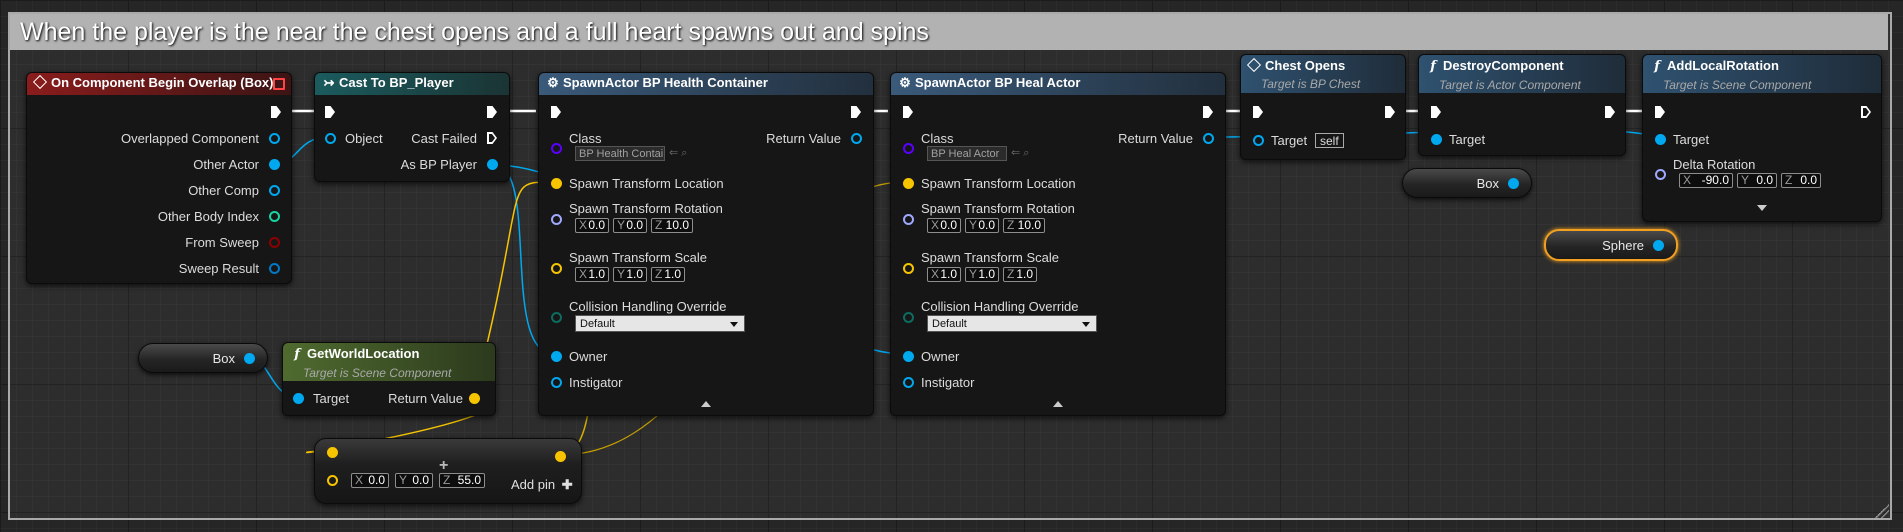 Image resolution: width=1903 pixels, height=532 pixels. What do you see at coordinates (414, 480) in the screenshot?
I see `vec-y-field: Y 0.0` at bounding box center [414, 480].